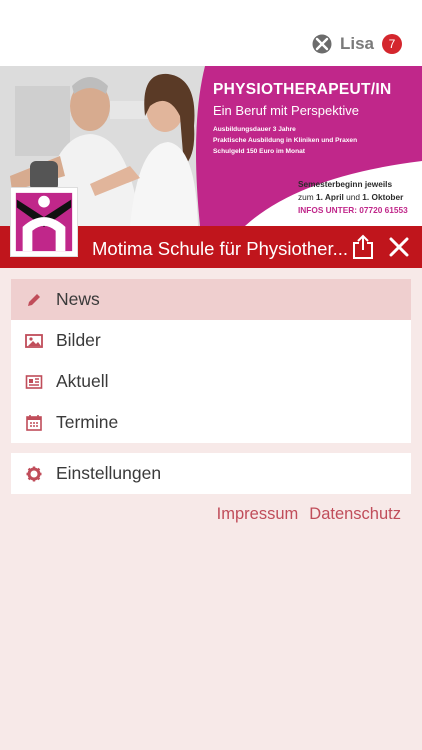 The height and width of the screenshot is (750, 422). I want to click on banner-info: INFOS UNTER: 07720 61553, so click(353, 210).